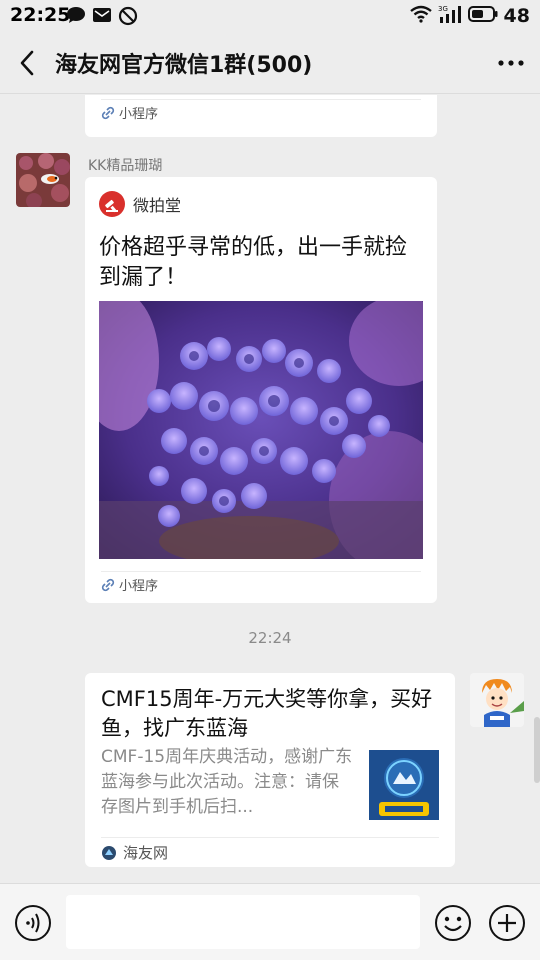 The image size is (540, 960). I want to click on chat-header: 海友网官方微信1群(500), so click(270, 63).